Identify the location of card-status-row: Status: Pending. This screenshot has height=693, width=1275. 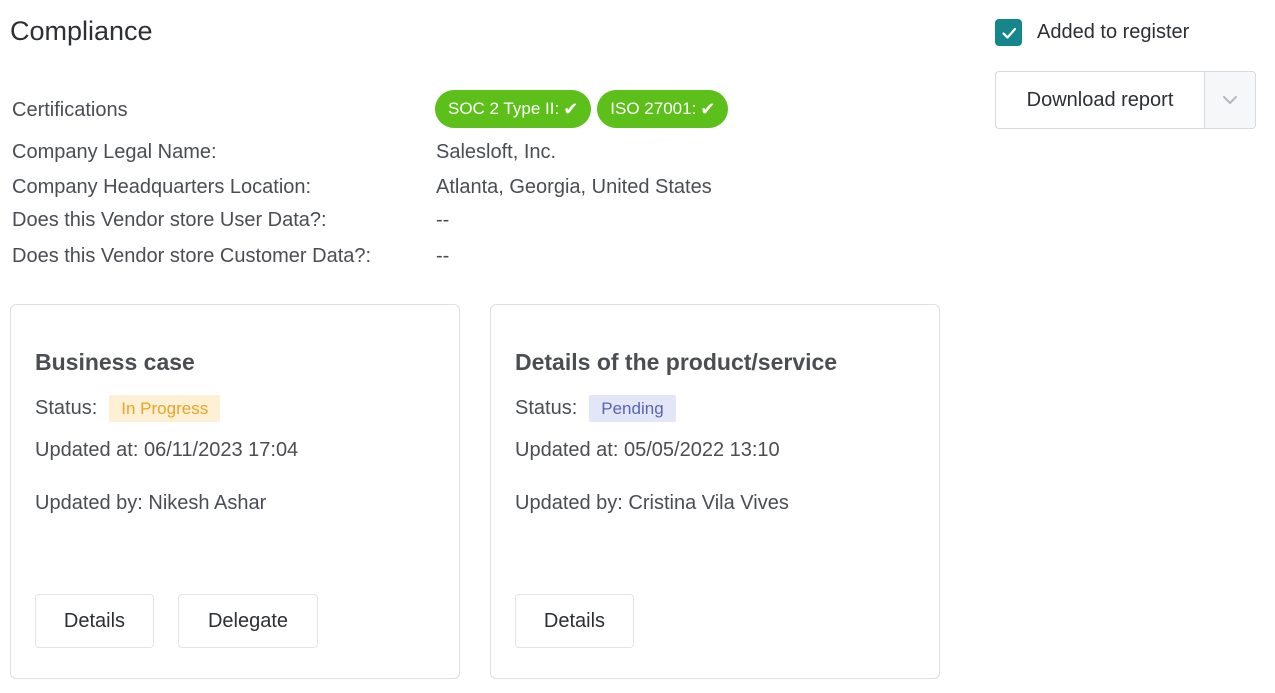
(595, 408).